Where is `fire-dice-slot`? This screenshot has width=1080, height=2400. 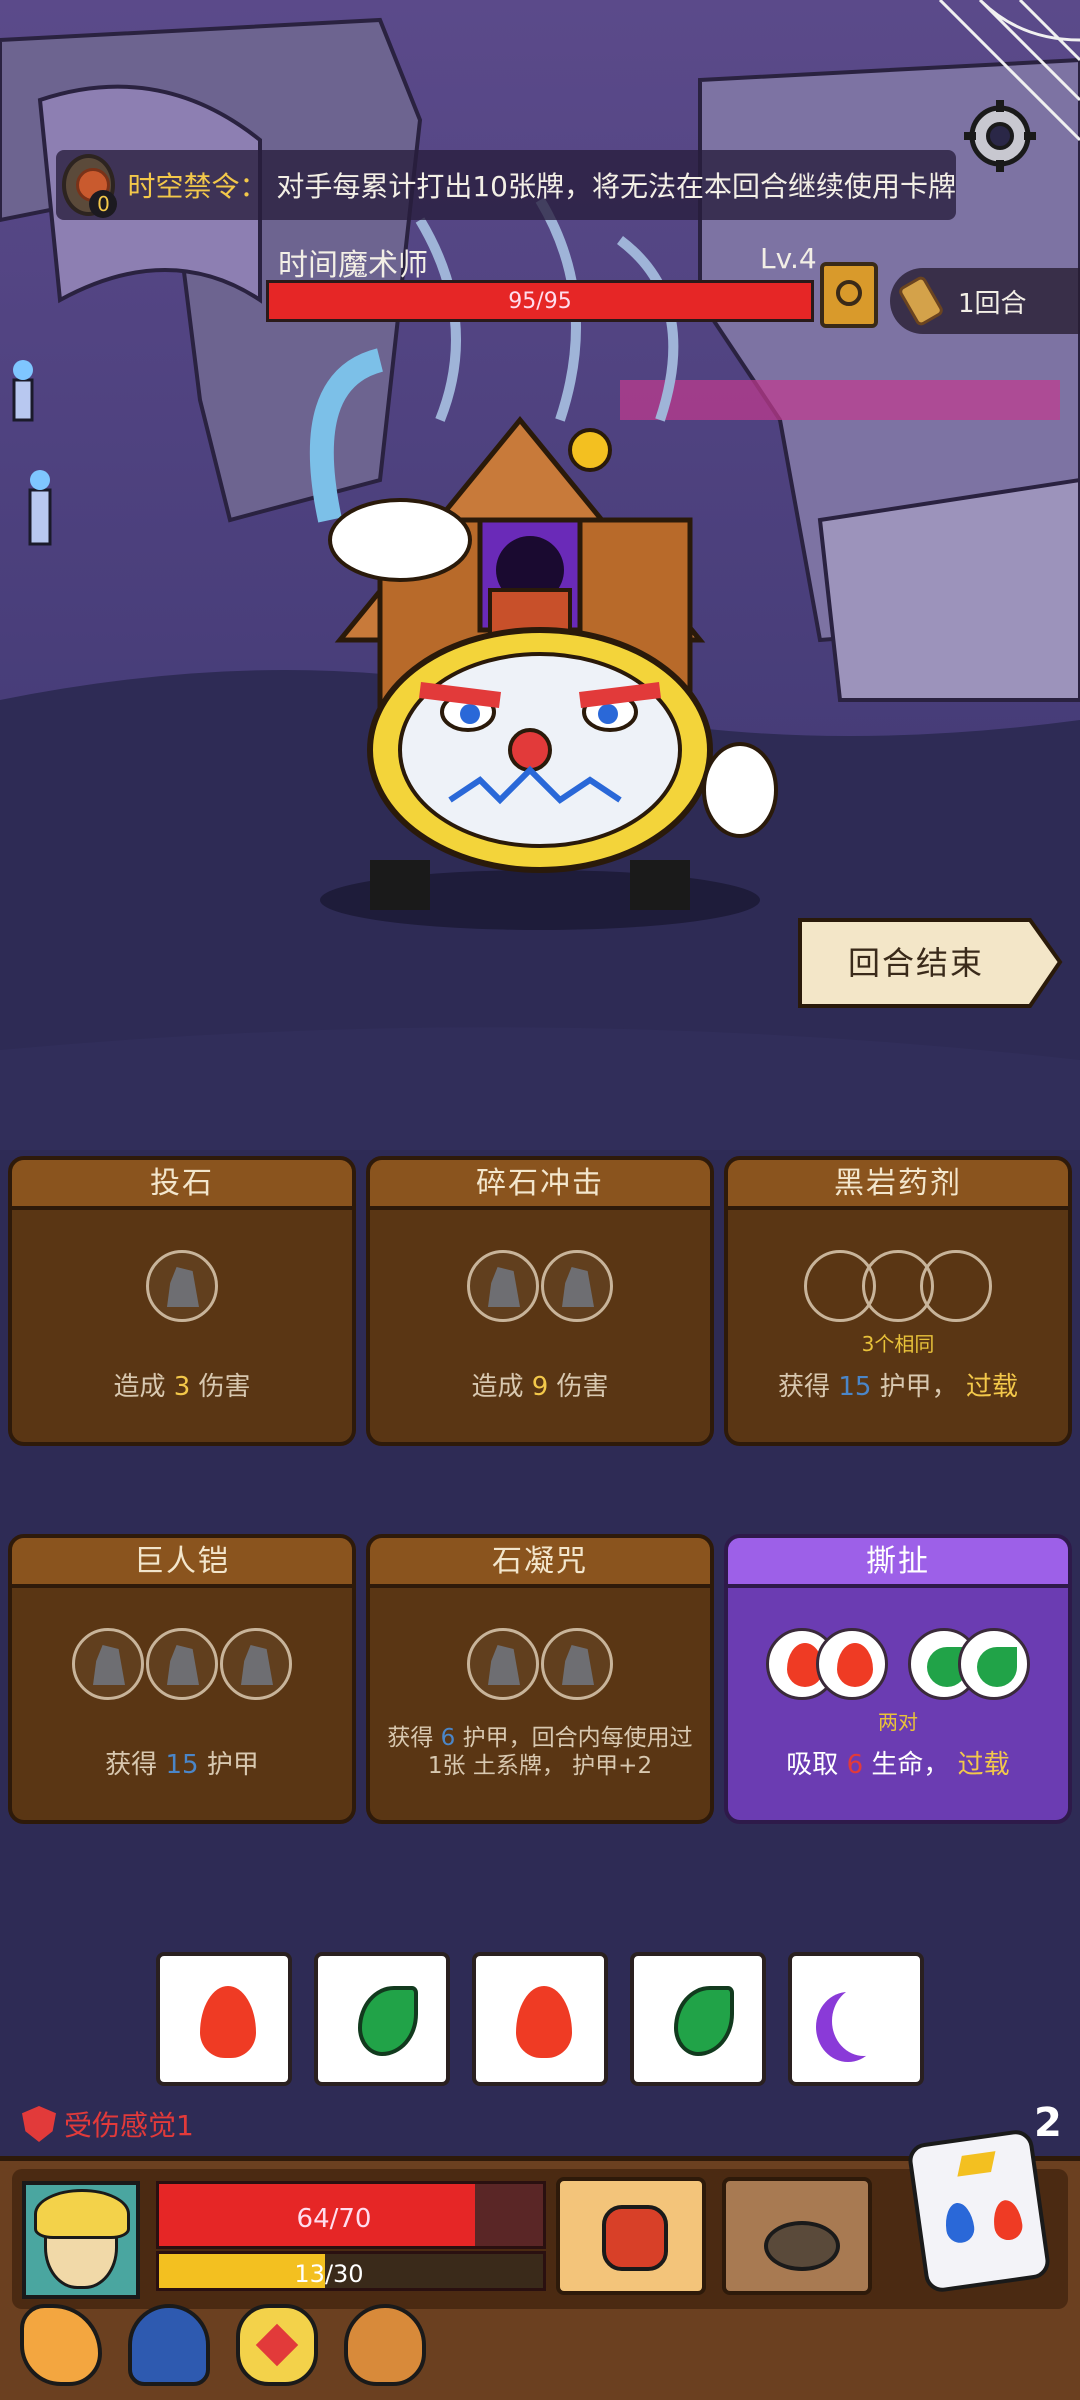
fire-dice-slot is located at coordinates (852, 1664).